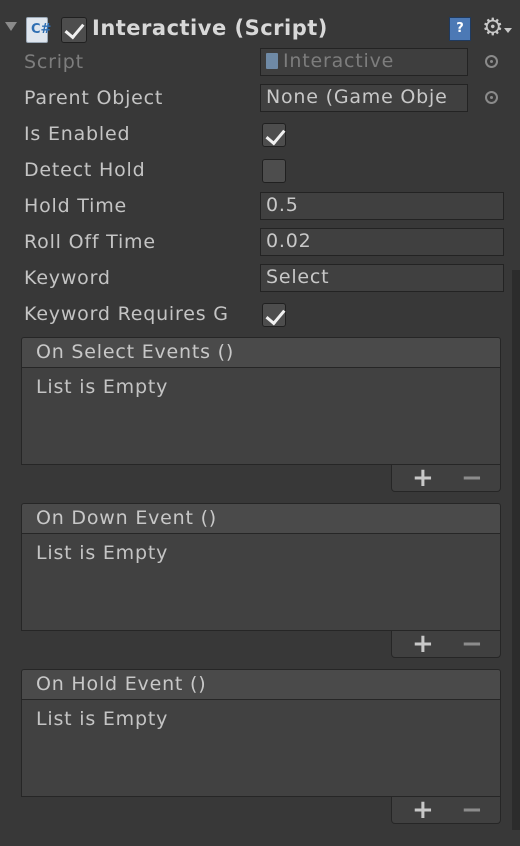 Image resolution: width=520 pixels, height=846 pixels. What do you see at coordinates (382, 278) in the screenshot?
I see `keyword-input: Select` at bounding box center [382, 278].